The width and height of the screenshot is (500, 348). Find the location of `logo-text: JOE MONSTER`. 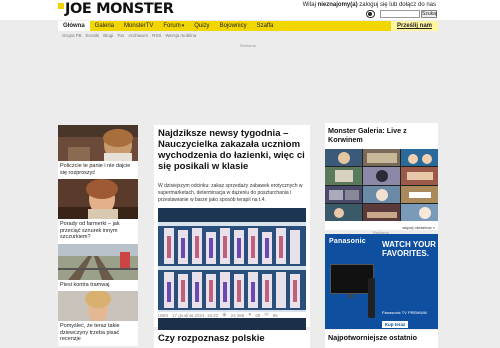

logo-text: JOE MONSTER is located at coordinates (119, 9).